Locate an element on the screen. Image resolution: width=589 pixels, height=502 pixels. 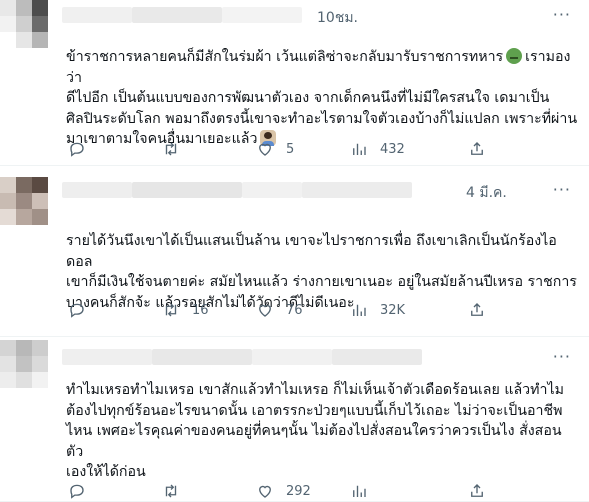
action-bar: 16 76 32K is located at coordinates (326, 311).